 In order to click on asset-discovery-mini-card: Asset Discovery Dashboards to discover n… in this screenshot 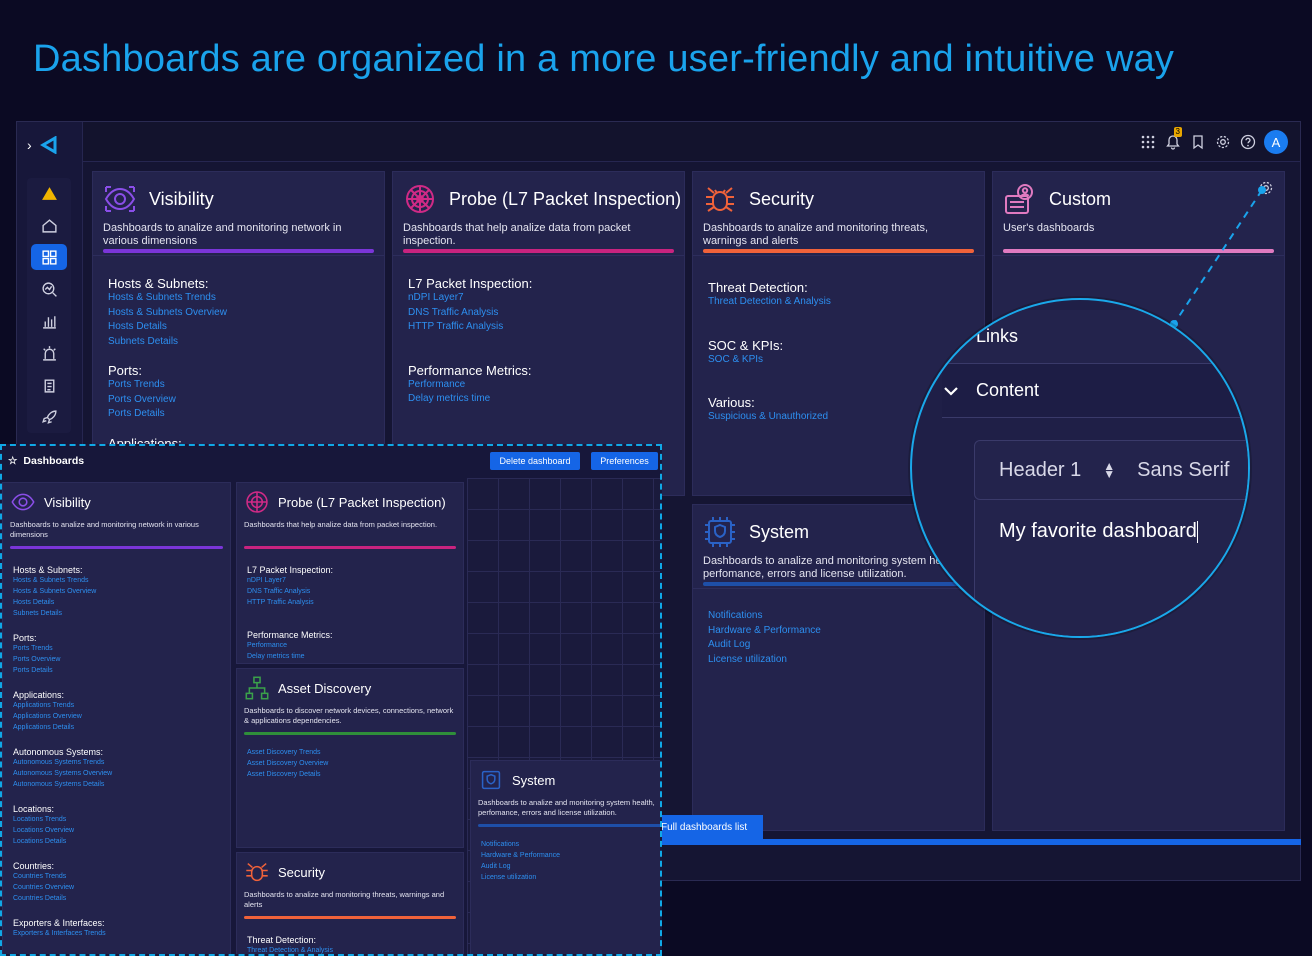, I will do `click(350, 758)`.